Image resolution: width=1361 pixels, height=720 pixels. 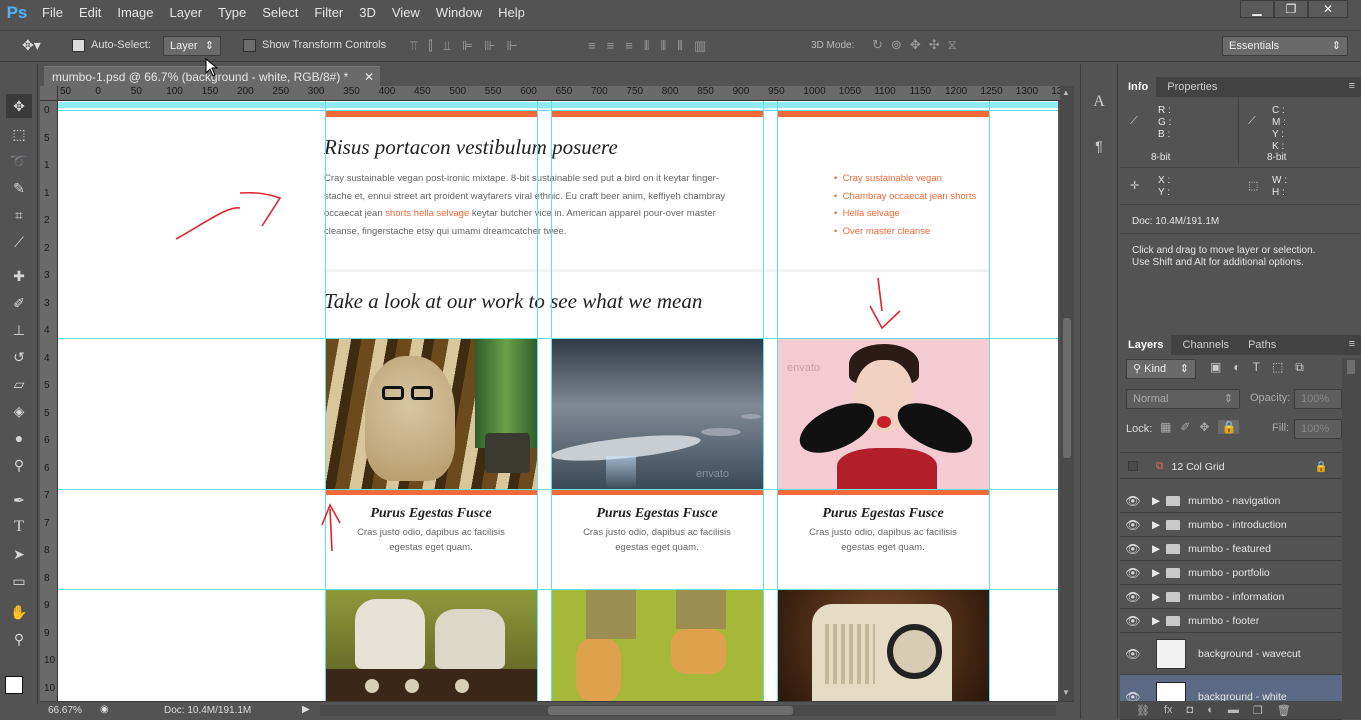 I want to click on intro-link: shorts hella selvage, so click(x=427, y=213).